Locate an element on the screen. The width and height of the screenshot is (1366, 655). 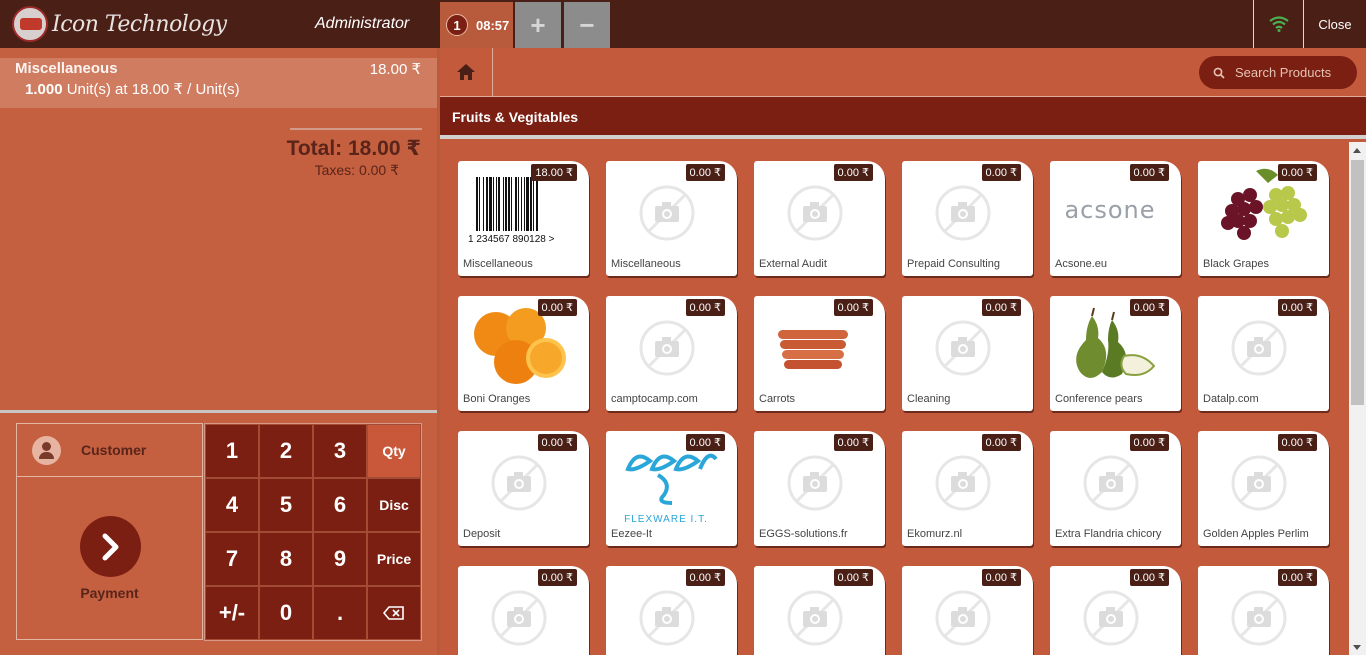
numpad-key-8: 8 is located at coordinates (286, 559).